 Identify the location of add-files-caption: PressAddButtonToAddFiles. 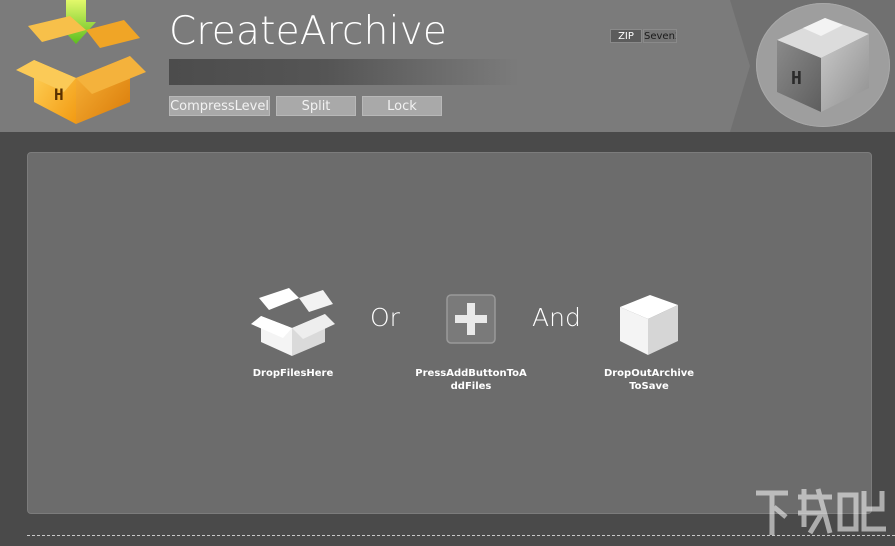
(471, 380).